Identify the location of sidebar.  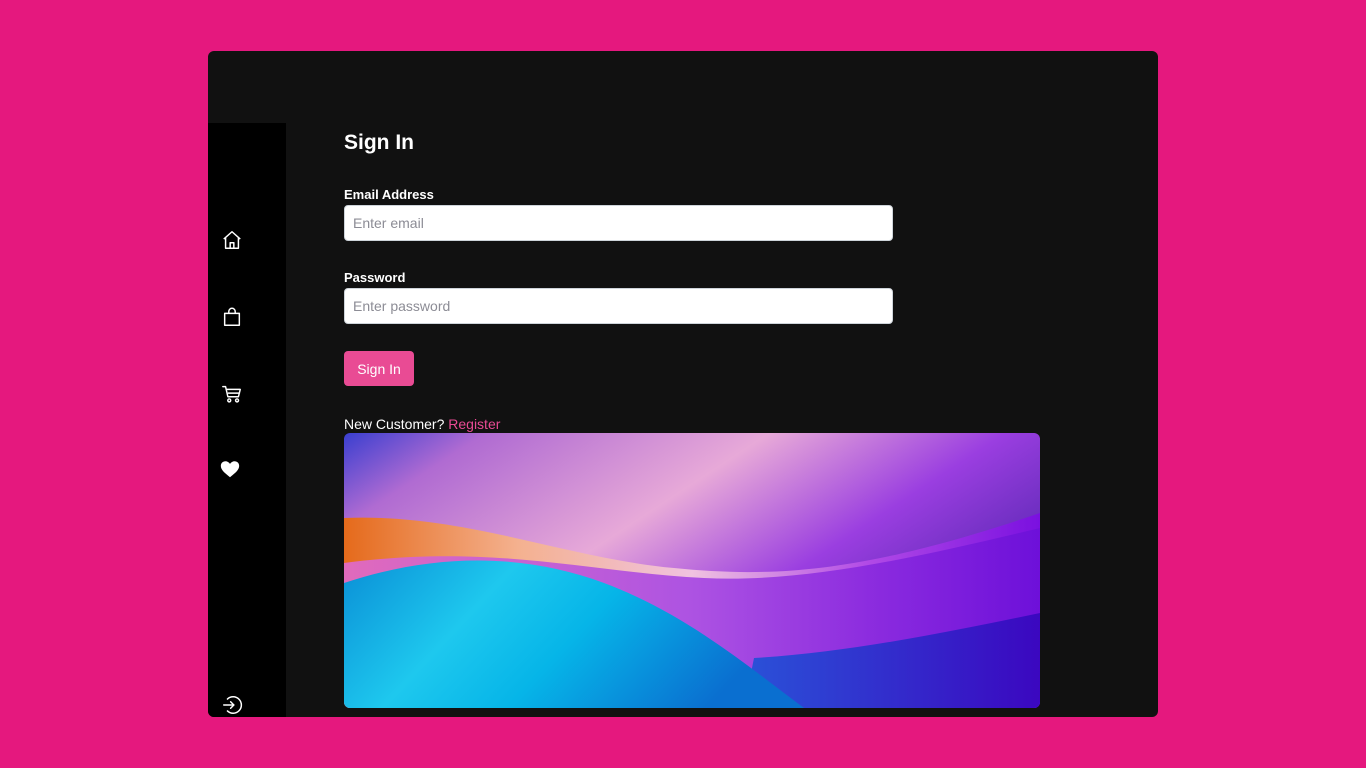
(247, 420).